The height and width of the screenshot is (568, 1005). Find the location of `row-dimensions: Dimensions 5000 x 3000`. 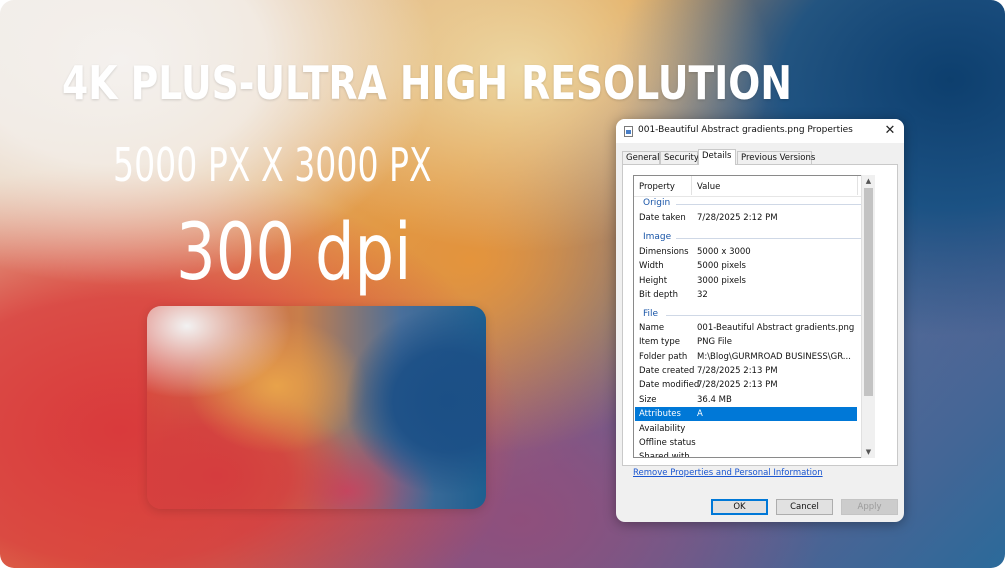

row-dimensions: Dimensions 5000 x 3000 is located at coordinates (746, 252).